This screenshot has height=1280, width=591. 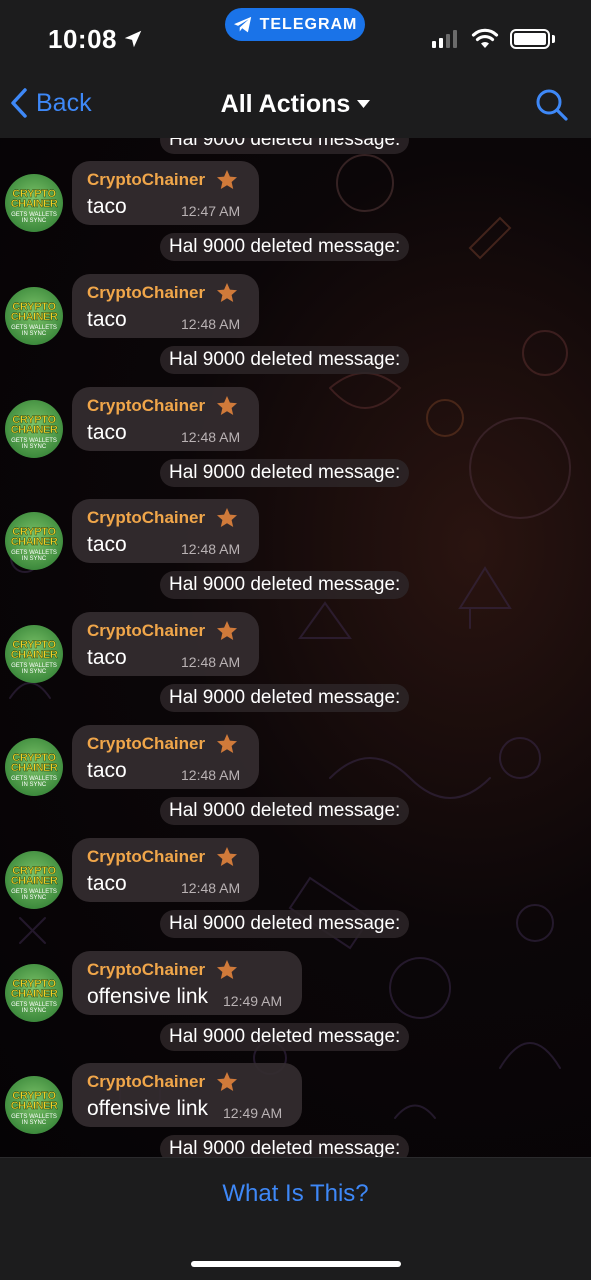 What do you see at coordinates (295, 1218) in the screenshot?
I see `bottom-bar: What Is This?` at bounding box center [295, 1218].